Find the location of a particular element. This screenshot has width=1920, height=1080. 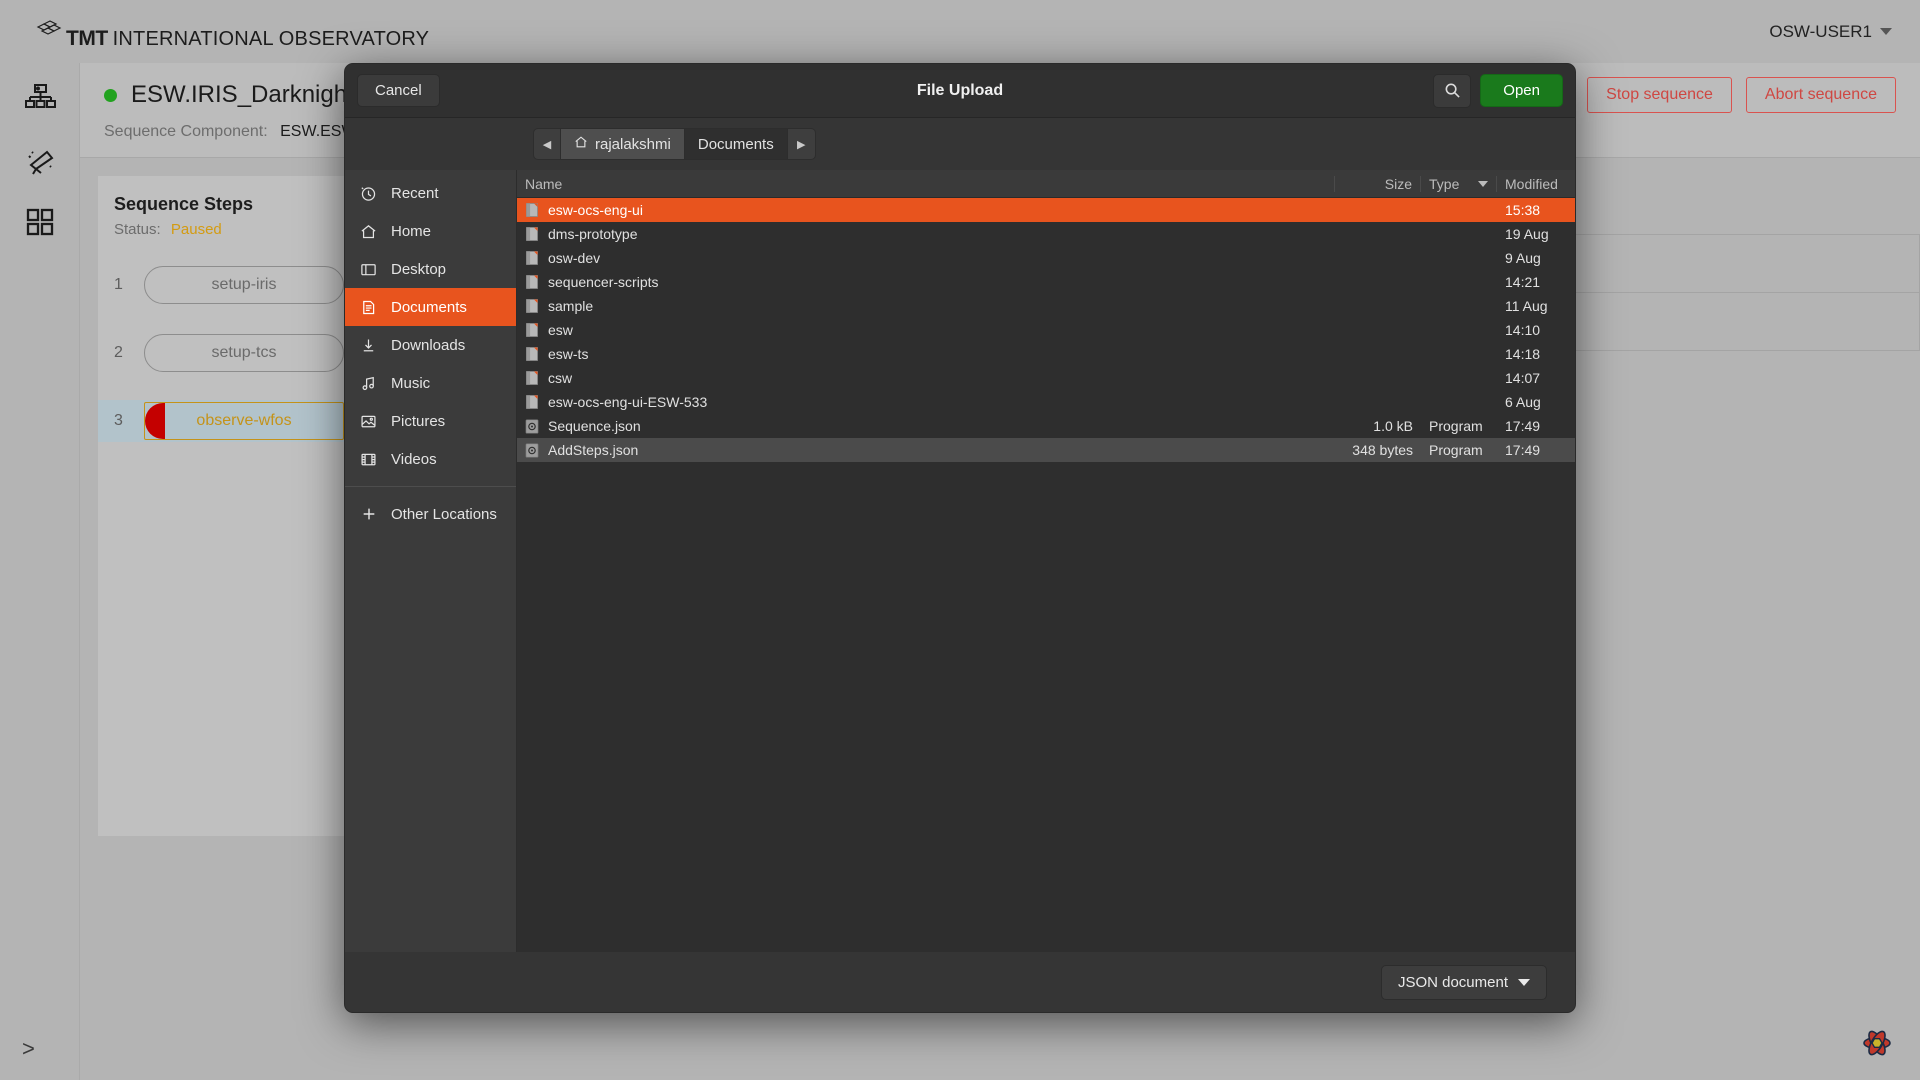

file-name: dms-prototype is located at coordinates (593, 234).